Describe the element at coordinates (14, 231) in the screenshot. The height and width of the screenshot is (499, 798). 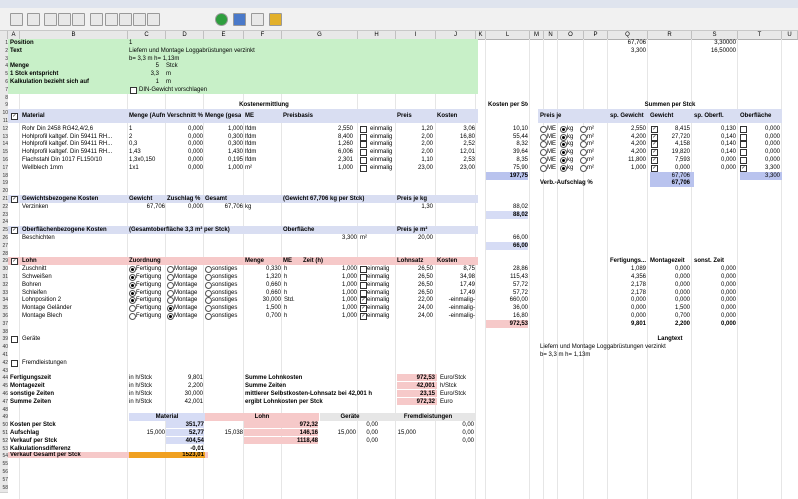
I see `oberfl-section-checkbox: ✓` at that location.